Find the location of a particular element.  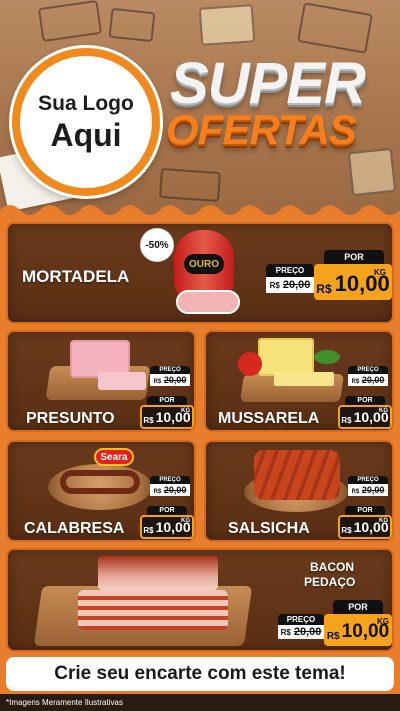

calabresa-image is located at coordinates (100, 482).